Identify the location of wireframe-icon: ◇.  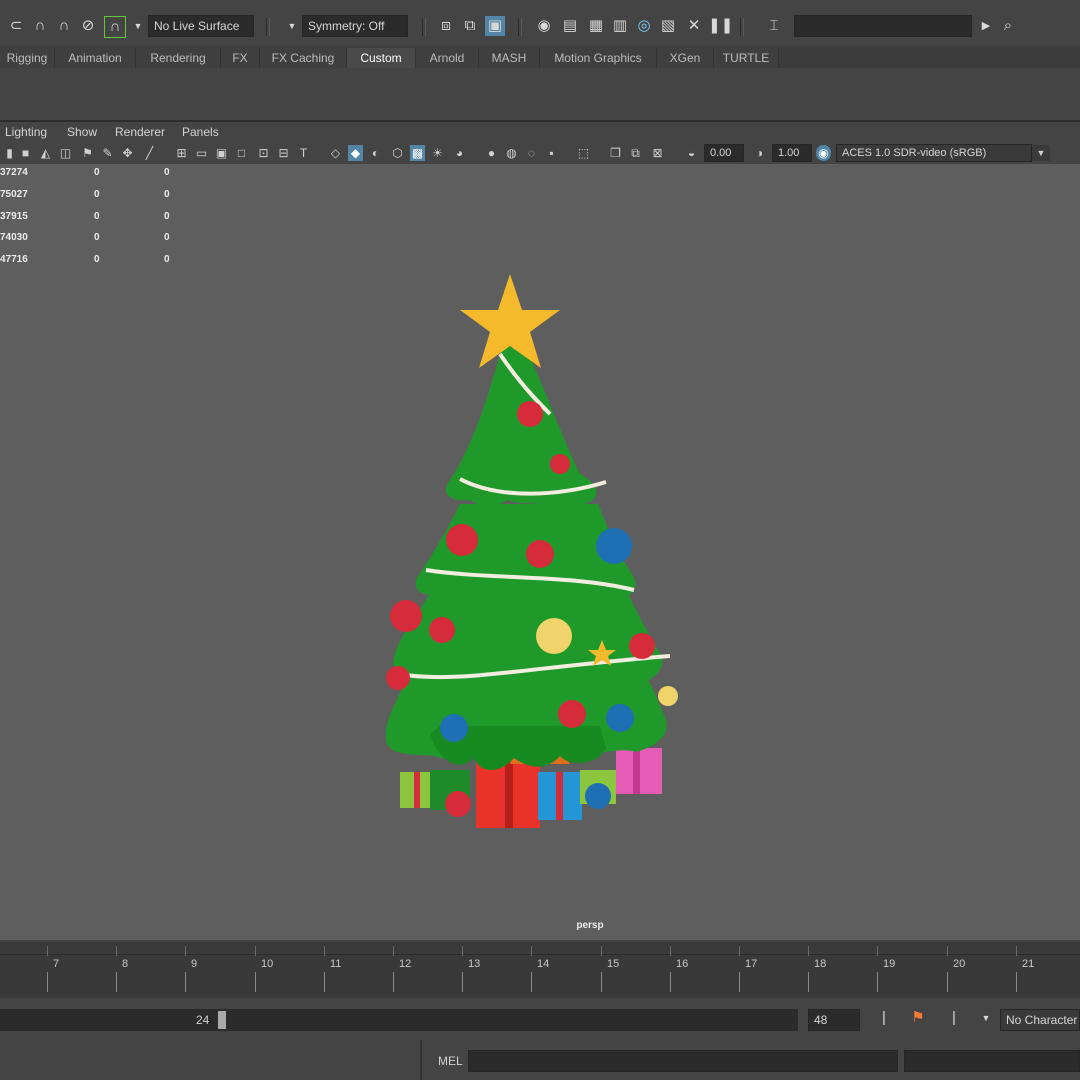
(335, 153).